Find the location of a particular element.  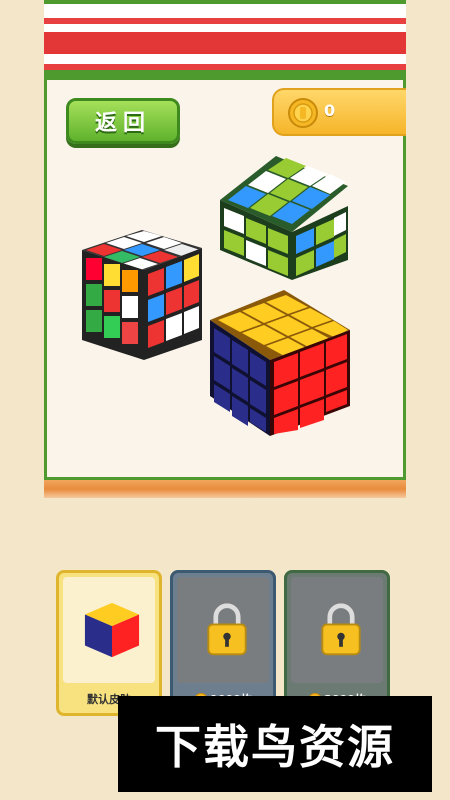

header-stripes is located at coordinates (225, 40).